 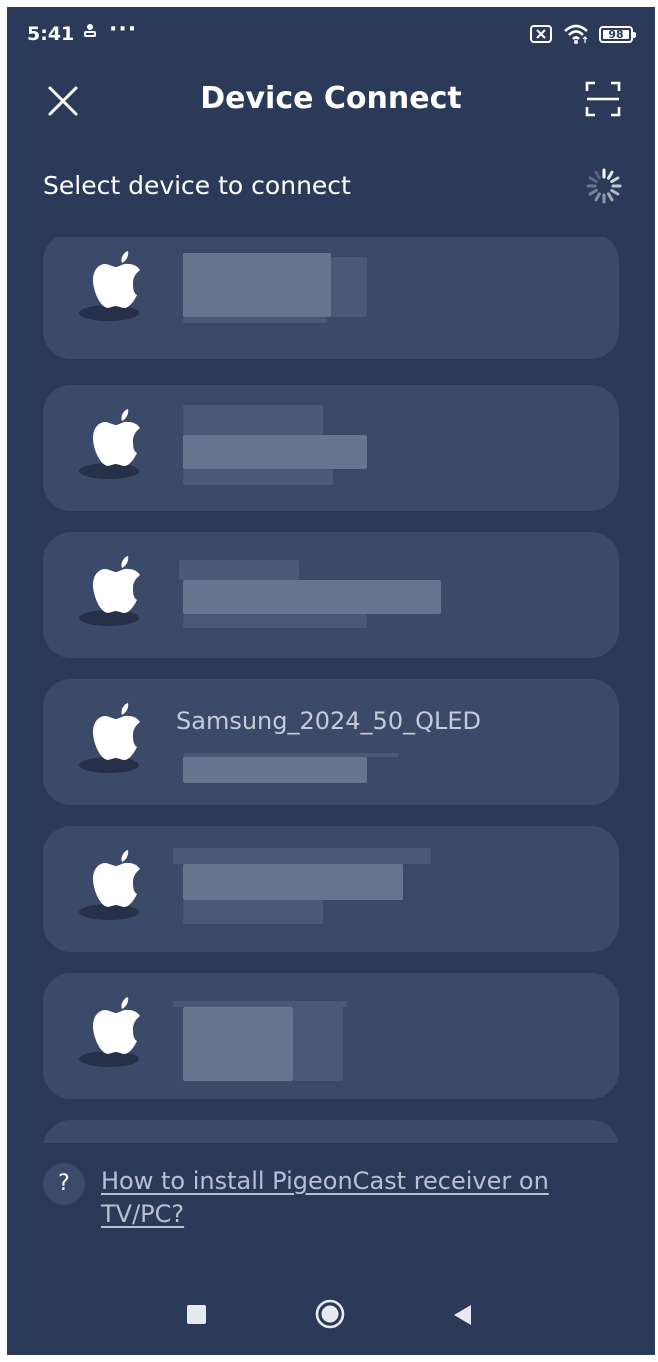 What do you see at coordinates (51, 34) in the screenshot?
I see `status-time: 5:41` at bounding box center [51, 34].